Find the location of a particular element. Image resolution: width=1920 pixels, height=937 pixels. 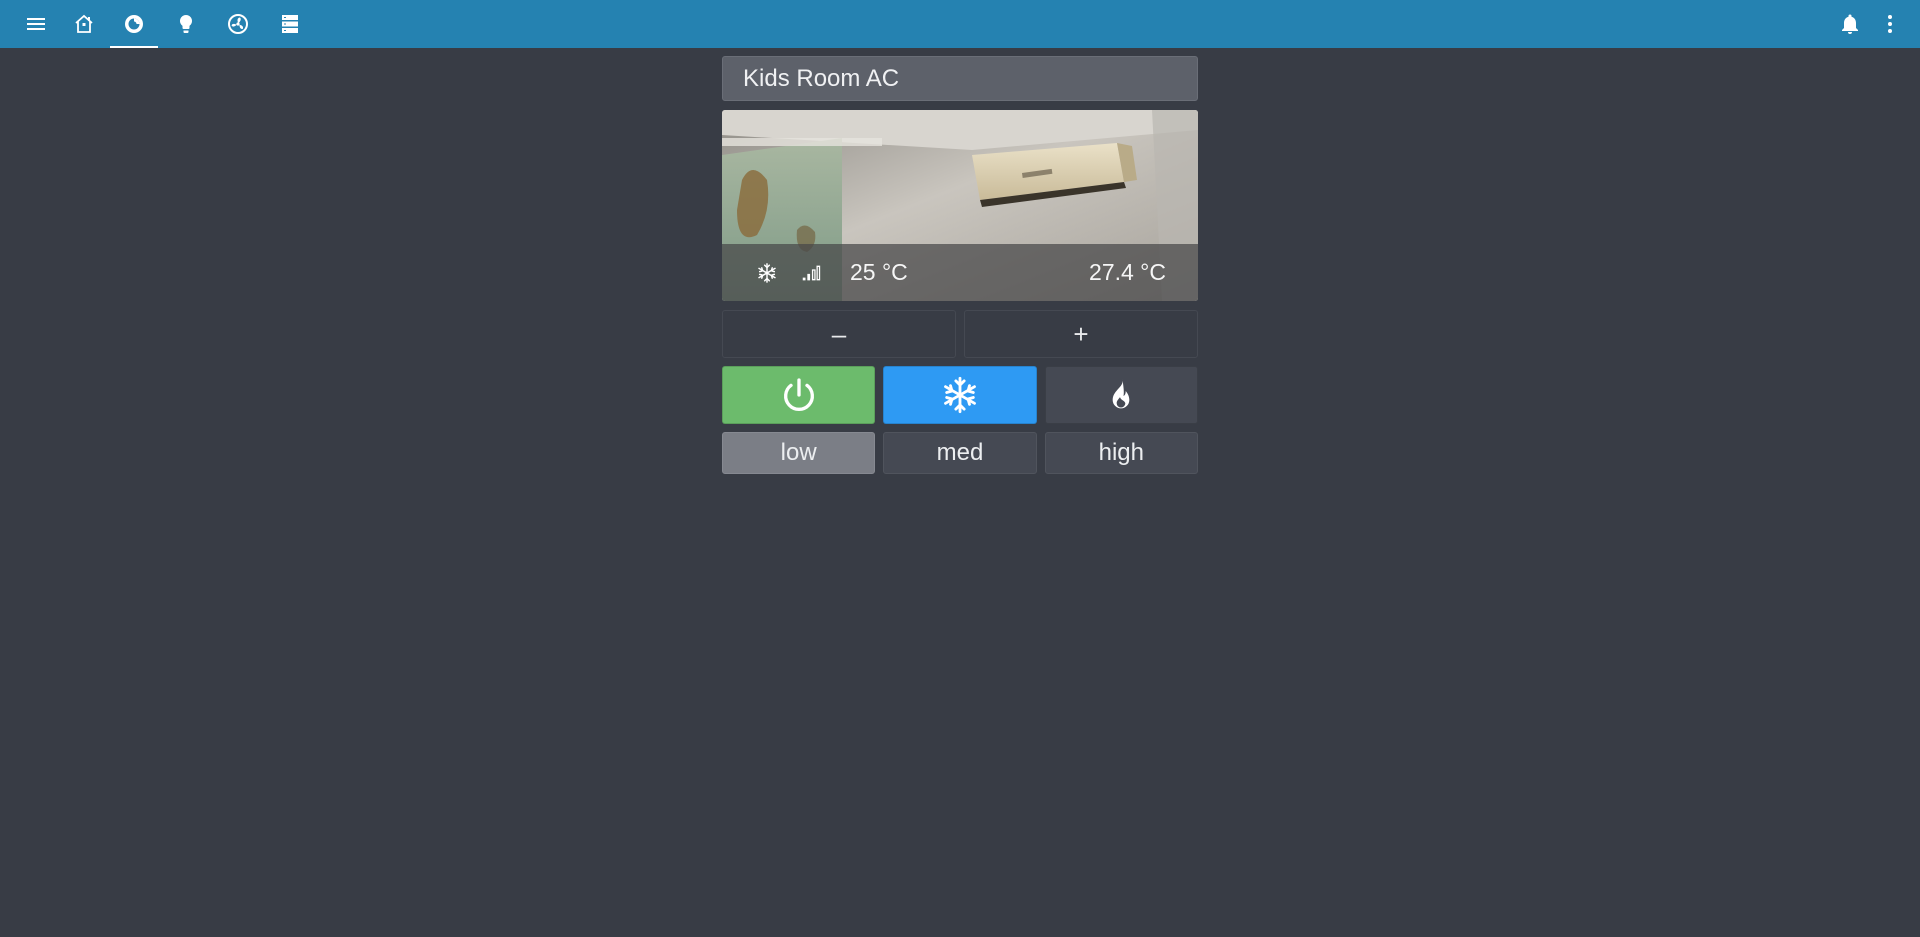

lightbulb-icon is located at coordinates (186, 24).